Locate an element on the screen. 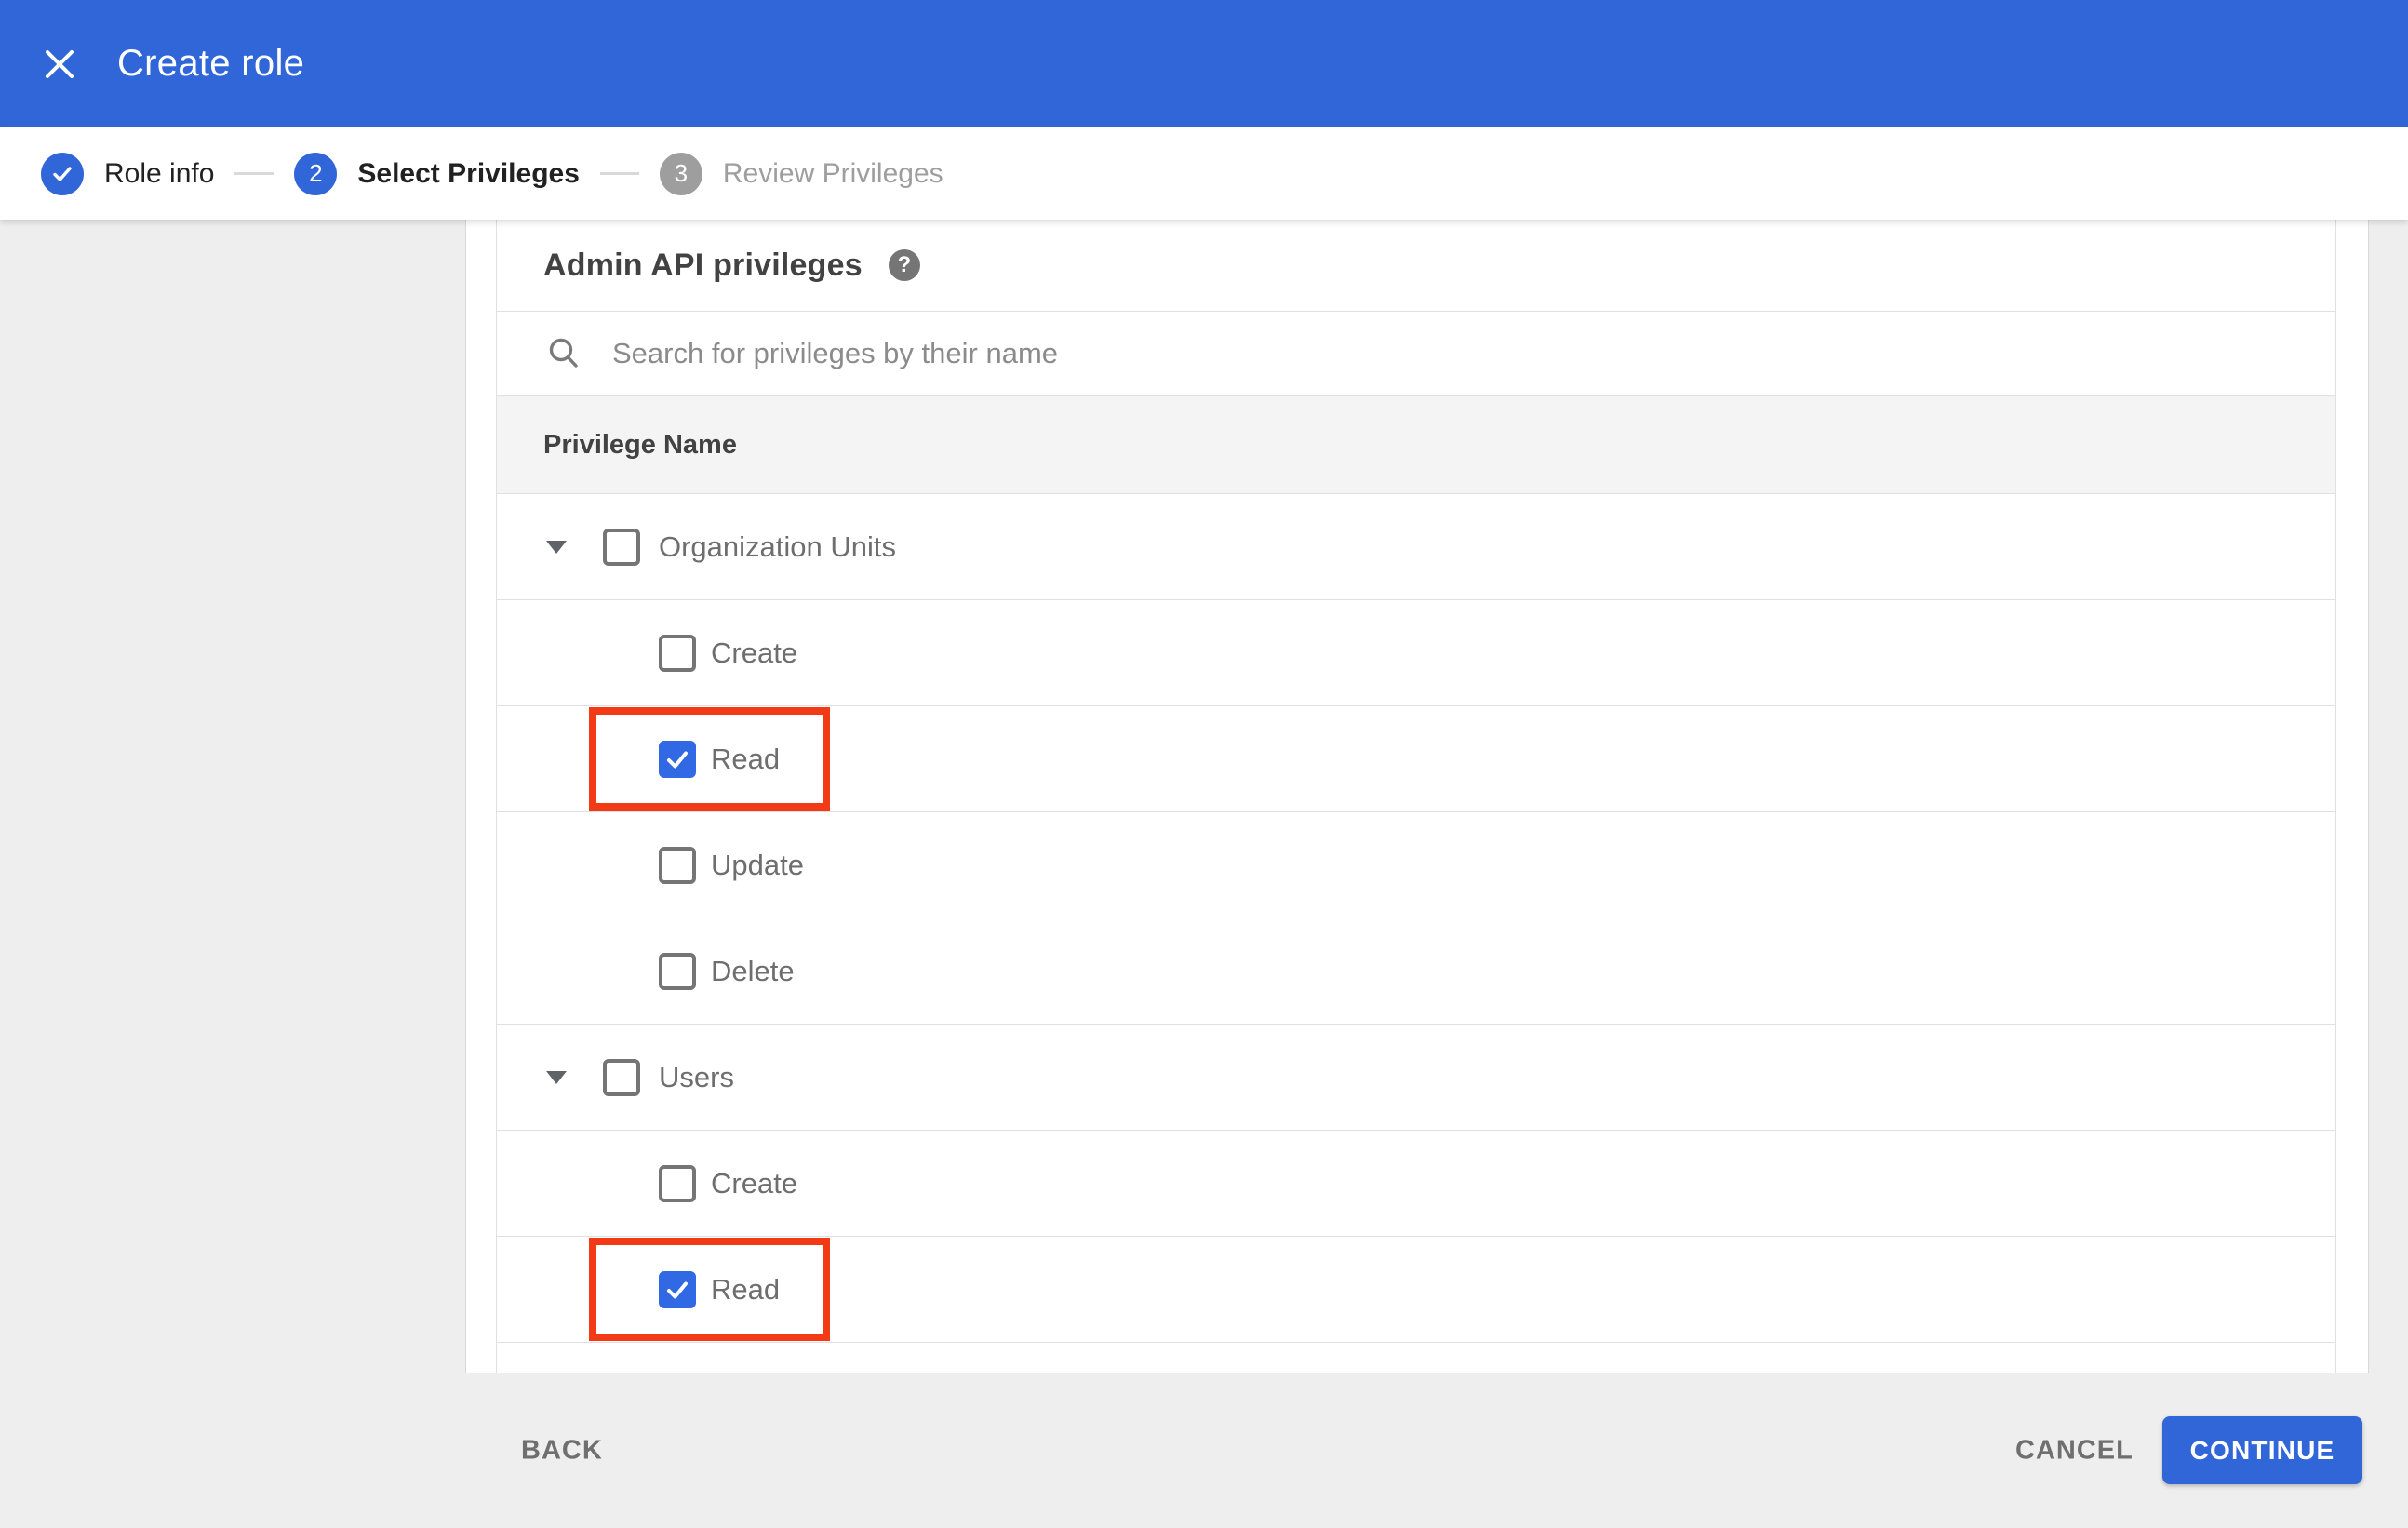  step-role-info: Role info is located at coordinates (128, 173).